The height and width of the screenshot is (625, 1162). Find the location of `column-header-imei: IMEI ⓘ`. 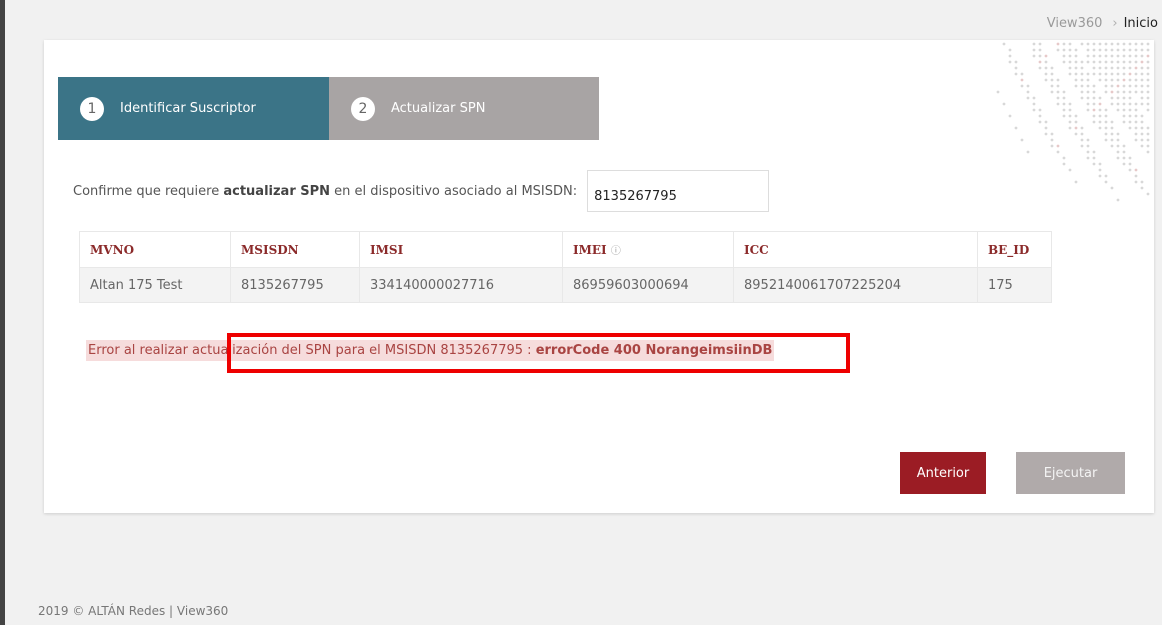

column-header-imei: IMEI ⓘ is located at coordinates (648, 249).